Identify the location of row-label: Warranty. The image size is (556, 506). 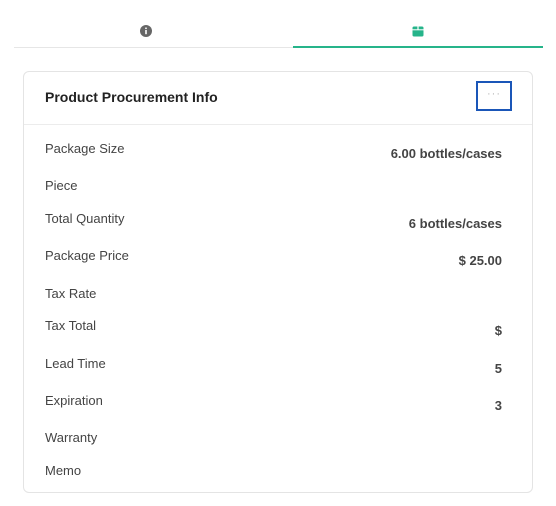
(71, 437).